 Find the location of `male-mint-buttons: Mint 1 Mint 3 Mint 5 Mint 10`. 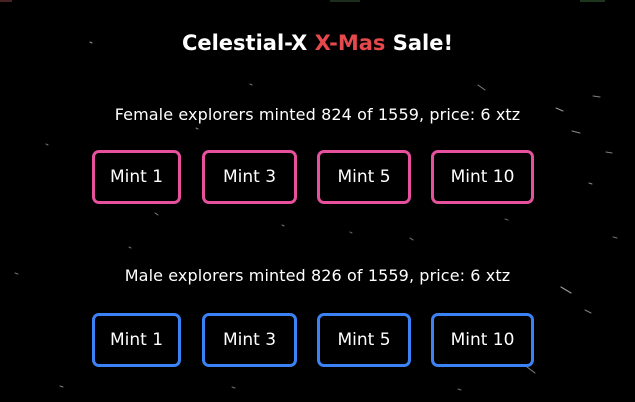

male-mint-buttons: Mint 1 Mint 3 Mint 5 Mint 10 is located at coordinates (317, 342).